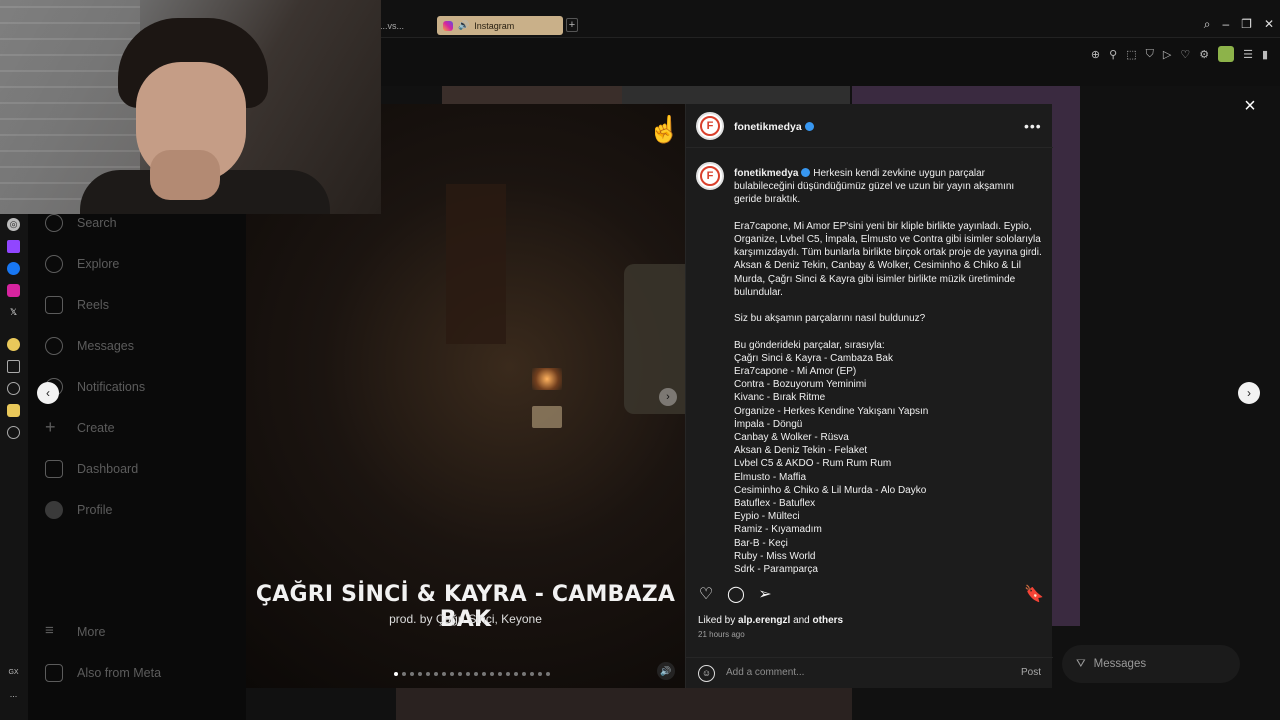  Describe the element at coordinates (706, 673) in the screenshot. I see `emoji-icon: ☺` at that location.